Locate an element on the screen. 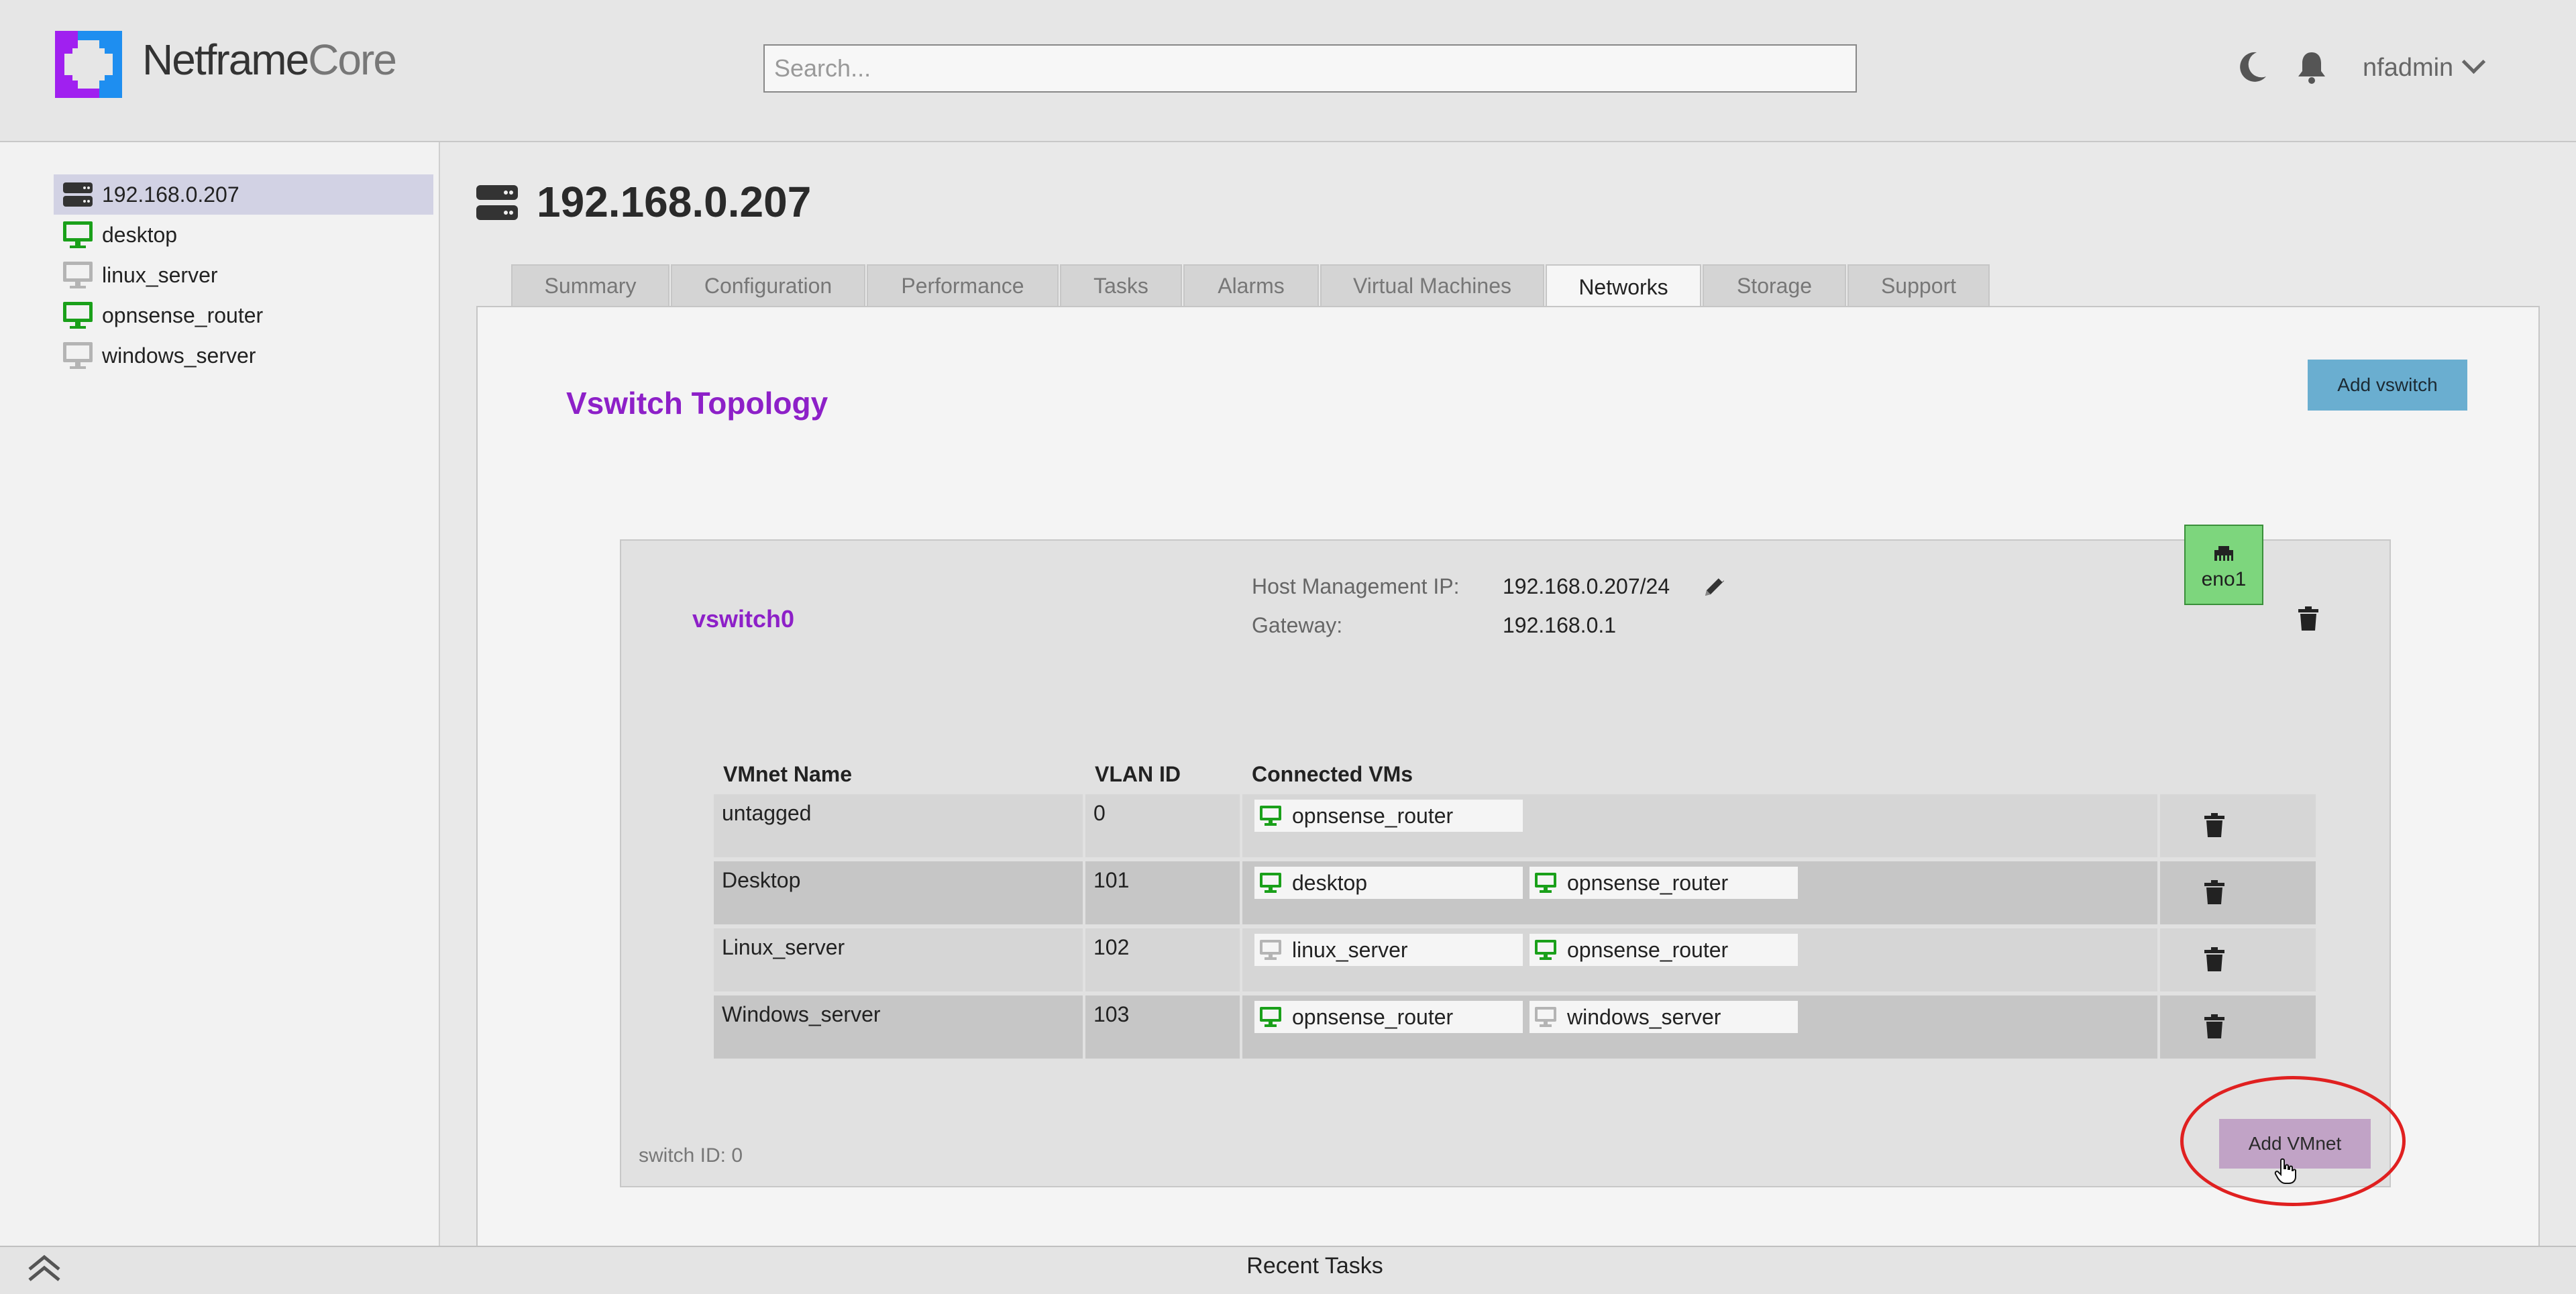  brand-secondary: Core is located at coordinates (352, 60).